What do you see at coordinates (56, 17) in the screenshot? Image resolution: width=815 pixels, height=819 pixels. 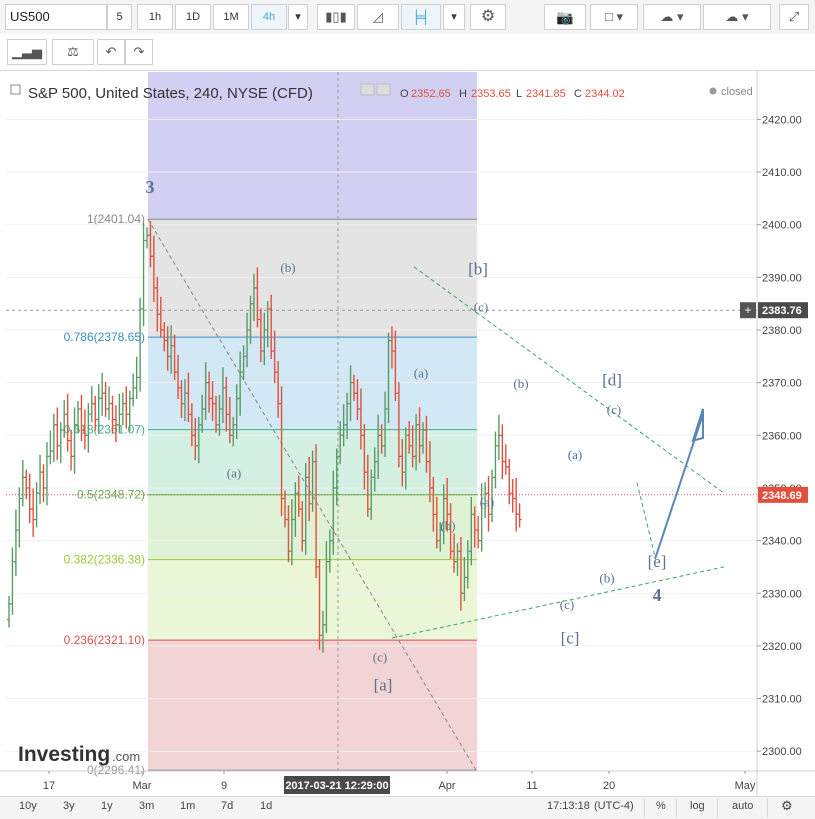 I see `symbol-input: US500` at bounding box center [56, 17].